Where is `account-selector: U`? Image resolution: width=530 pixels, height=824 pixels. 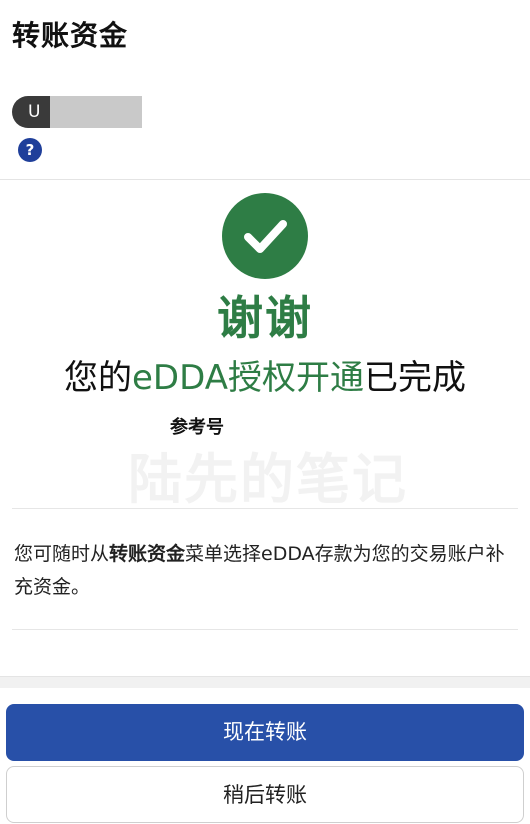 account-selector: U is located at coordinates (73, 112).